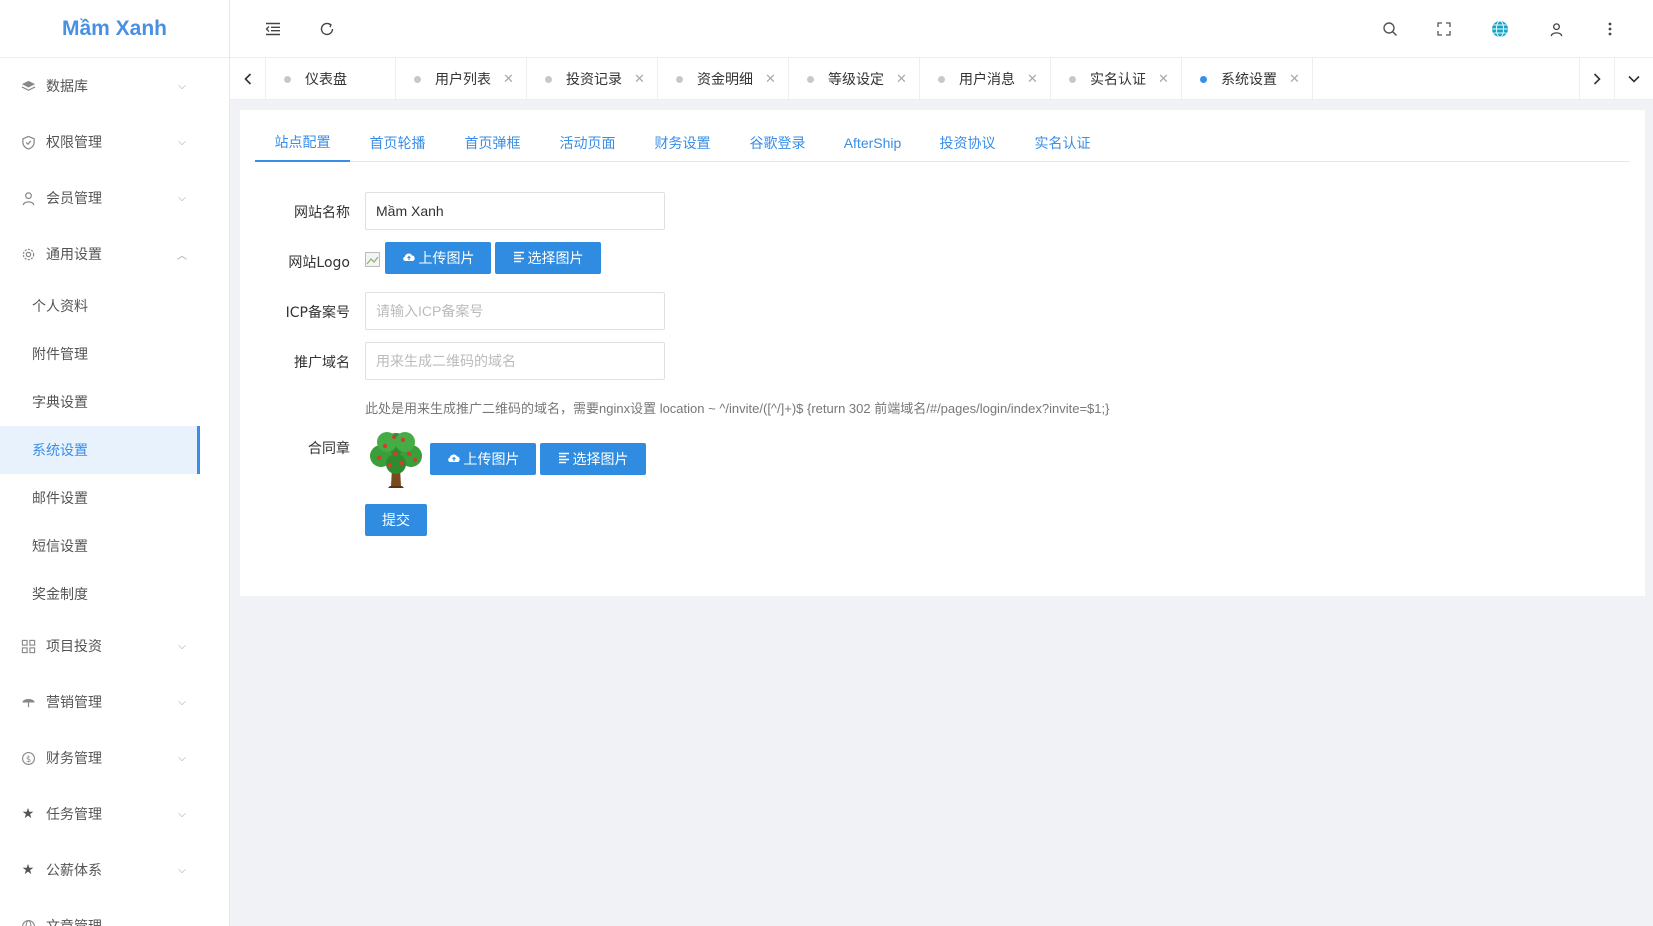 This screenshot has height=926, width=1653. What do you see at coordinates (1610, 29) in the screenshot?
I see `more-vertical-icon` at bounding box center [1610, 29].